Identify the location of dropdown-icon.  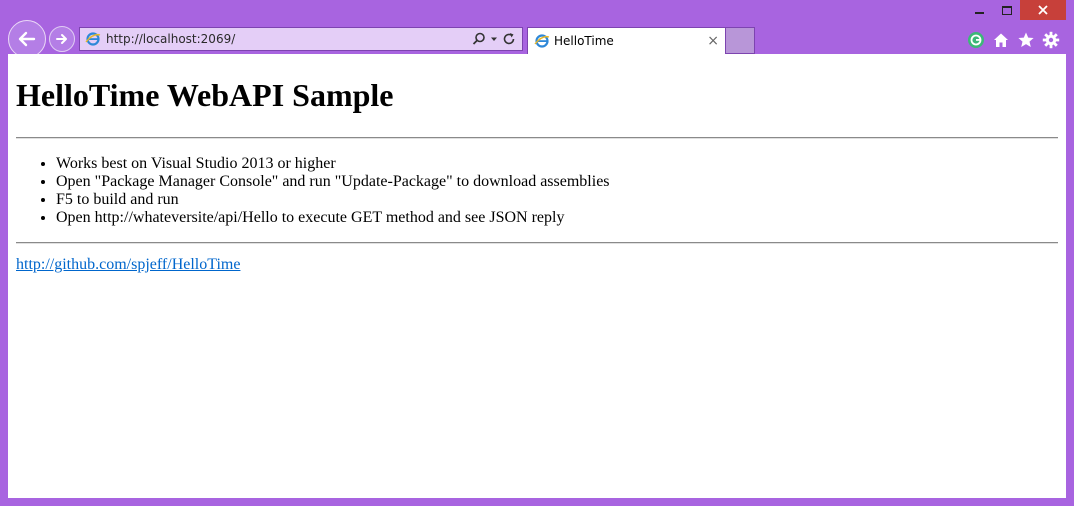
(494, 39).